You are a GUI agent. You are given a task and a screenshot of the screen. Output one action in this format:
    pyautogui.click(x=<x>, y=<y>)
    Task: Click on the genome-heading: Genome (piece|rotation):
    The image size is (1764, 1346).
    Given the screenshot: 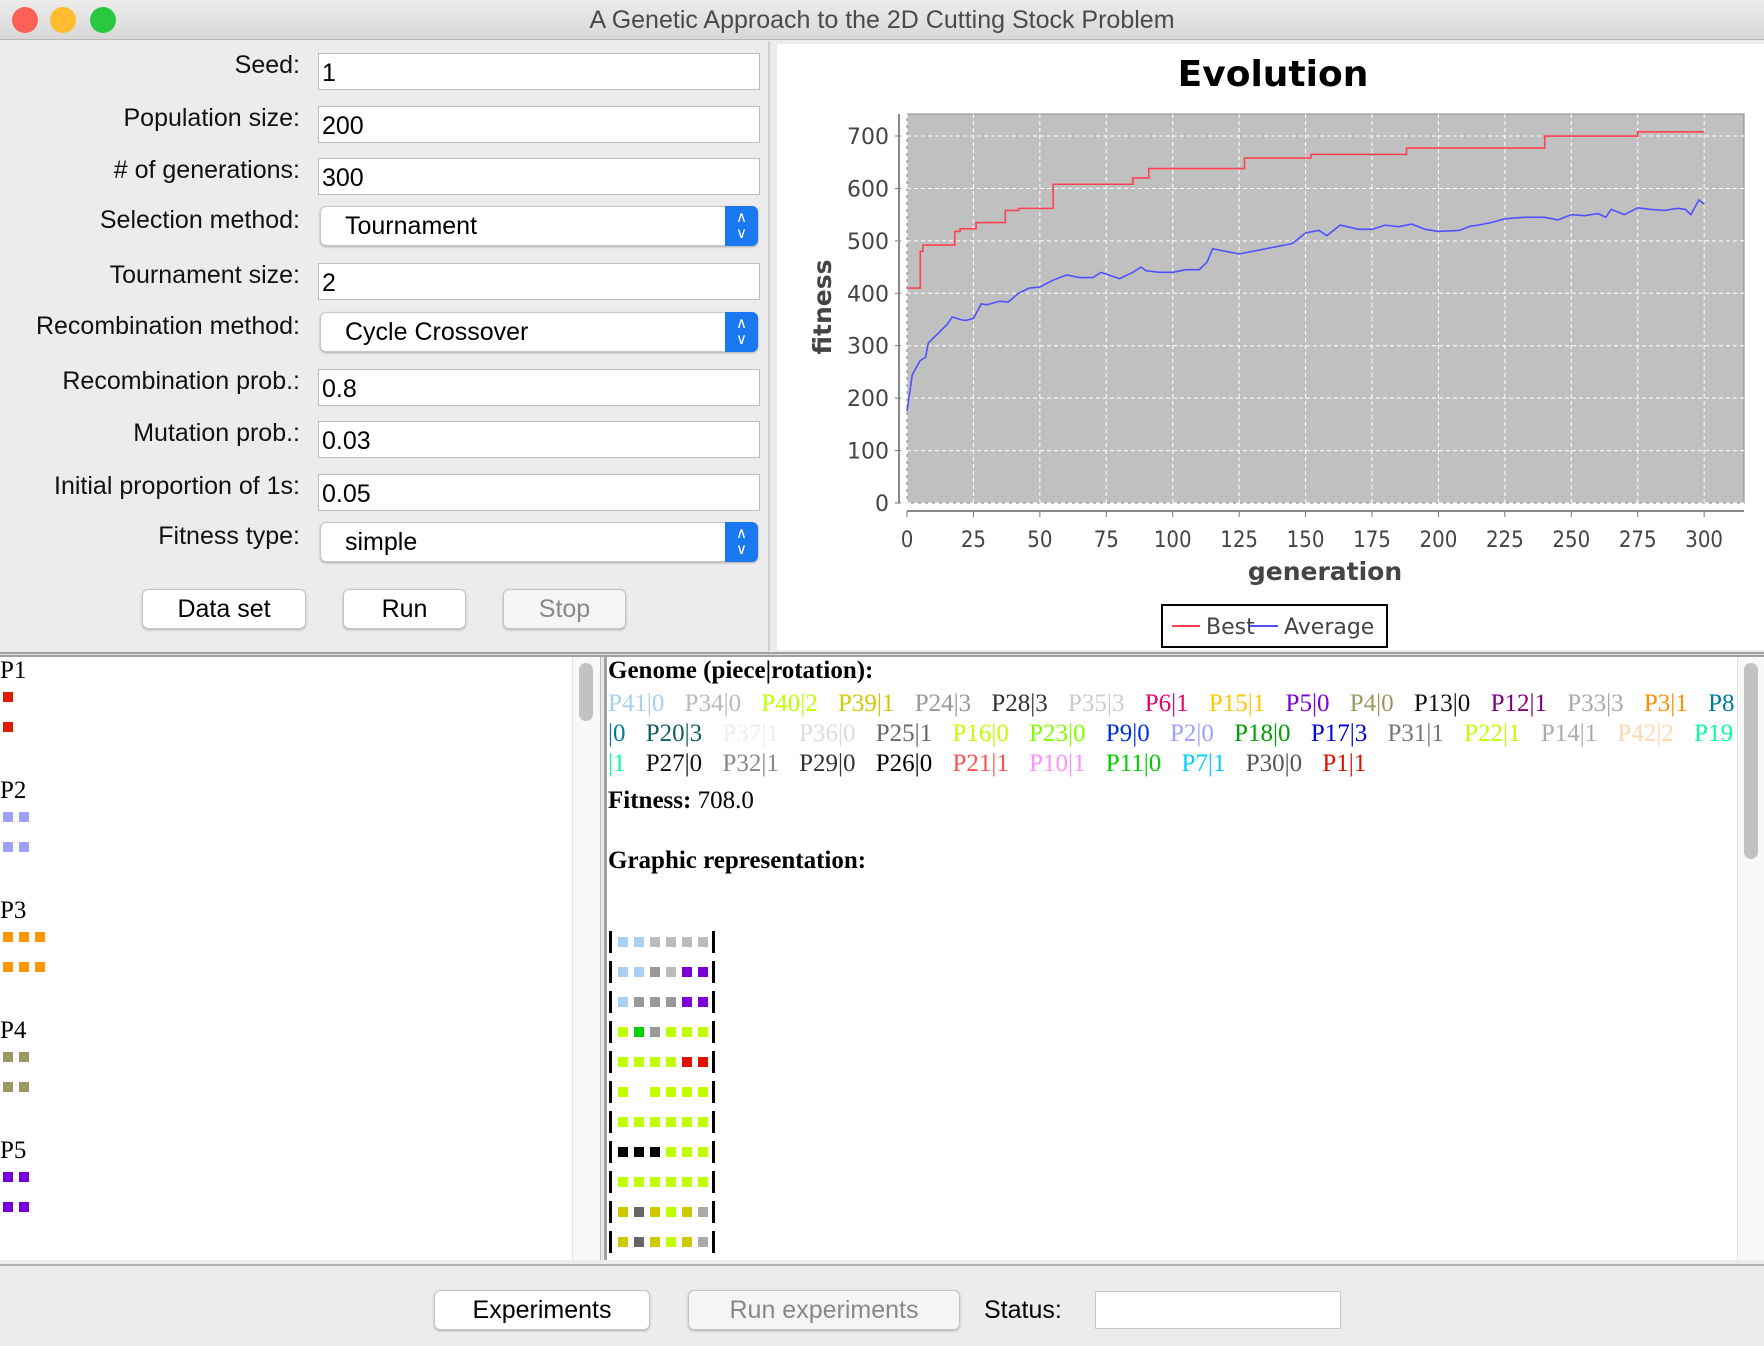 What is the action you would take?
    pyautogui.click(x=741, y=670)
    